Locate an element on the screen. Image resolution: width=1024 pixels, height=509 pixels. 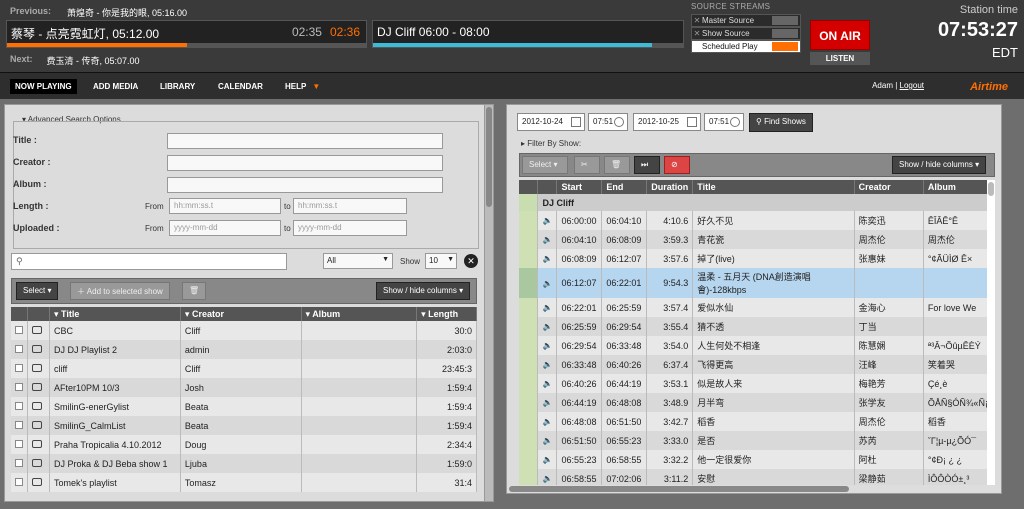
filter-by-show-toggle: ▸ Filter By Show: is located at coordinates (551, 143).